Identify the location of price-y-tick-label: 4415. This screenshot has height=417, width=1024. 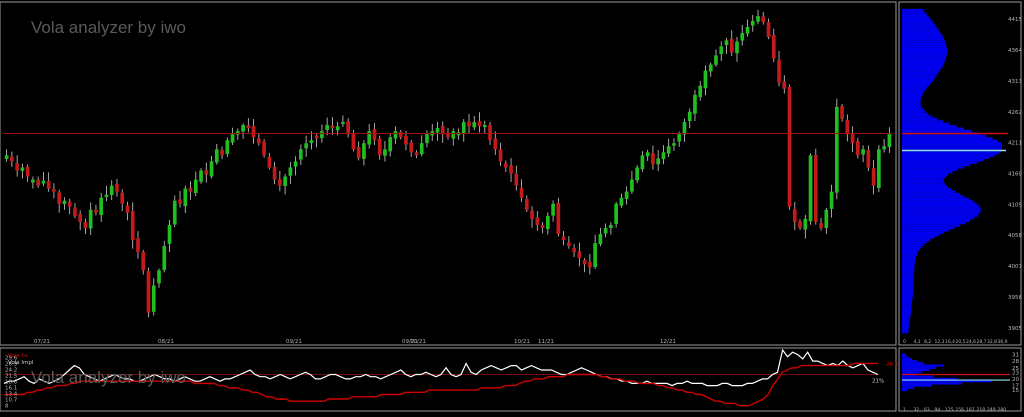
(1015, 20).